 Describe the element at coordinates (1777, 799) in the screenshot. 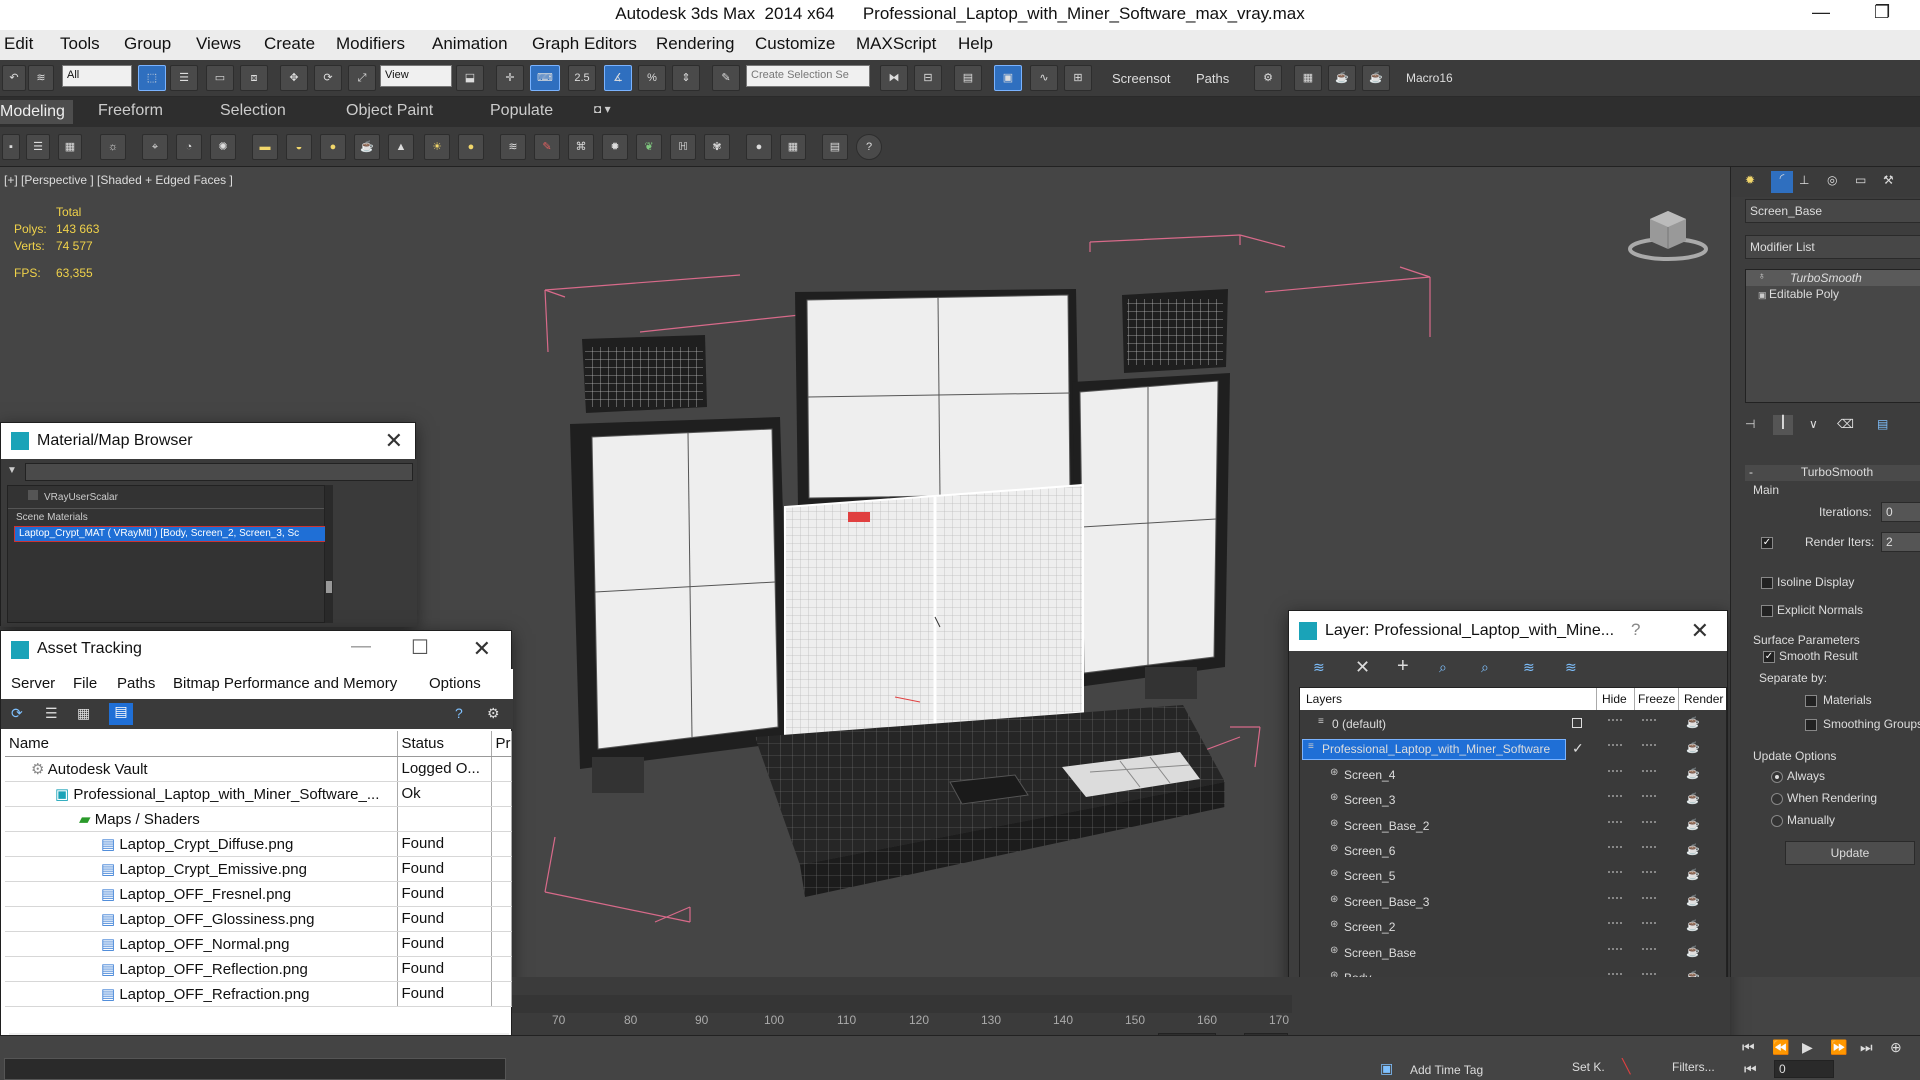

I see `when-rendering-radio` at that location.